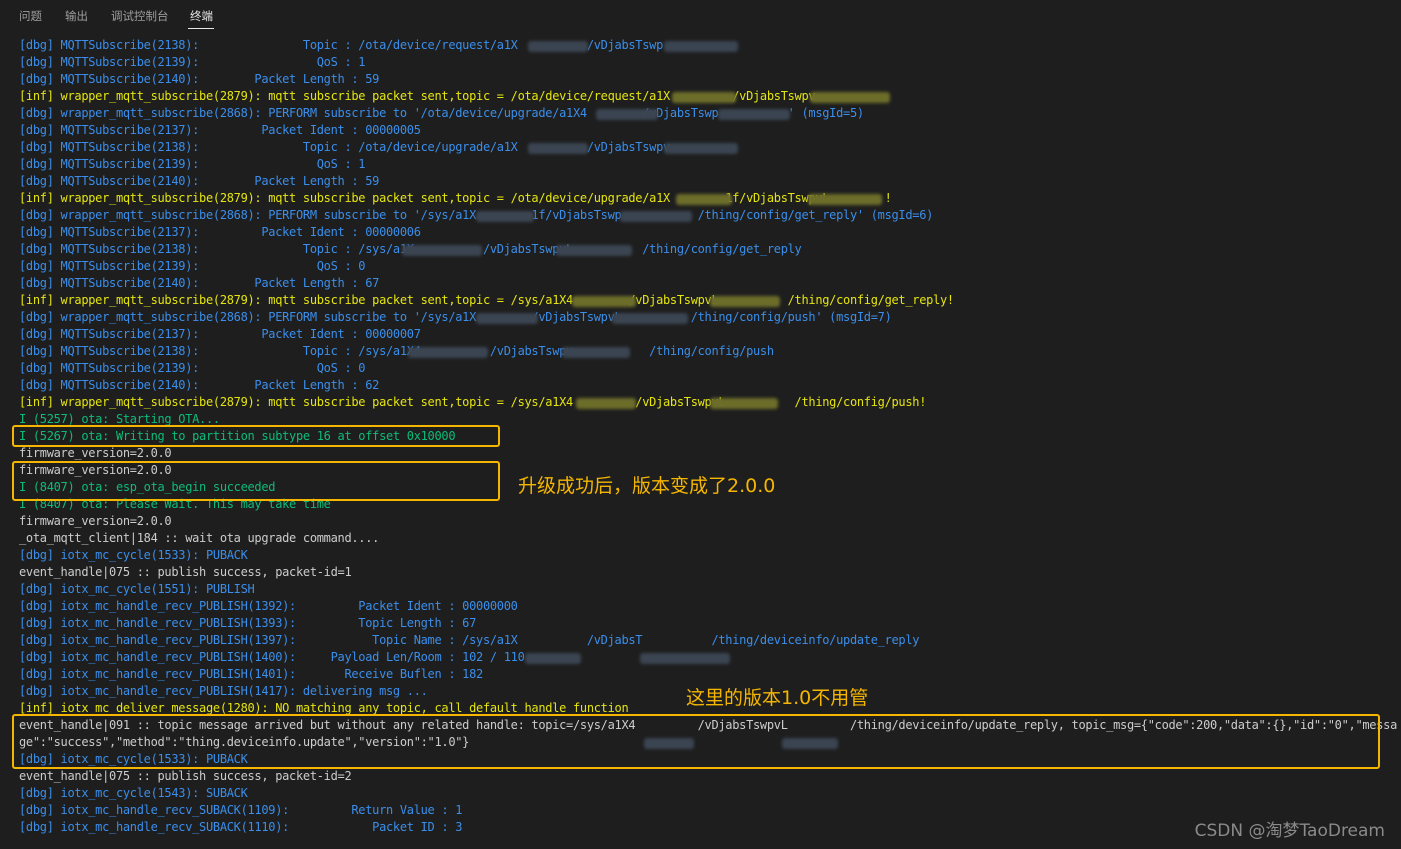 The height and width of the screenshot is (849, 1401). What do you see at coordinates (76, 16) in the screenshot?
I see `tab-output: 输出` at bounding box center [76, 16].